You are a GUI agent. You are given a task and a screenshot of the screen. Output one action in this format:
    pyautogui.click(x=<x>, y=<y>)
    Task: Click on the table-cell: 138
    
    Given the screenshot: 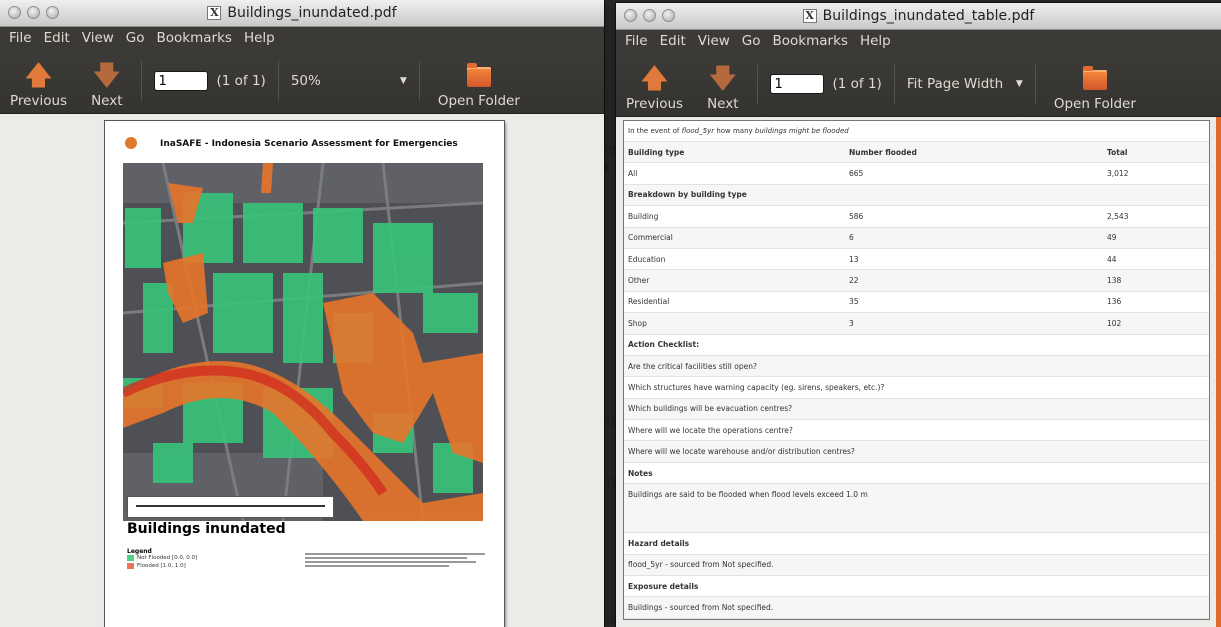 What is the action you would take?
    pyautogui.click(x=1156, y=280)
    